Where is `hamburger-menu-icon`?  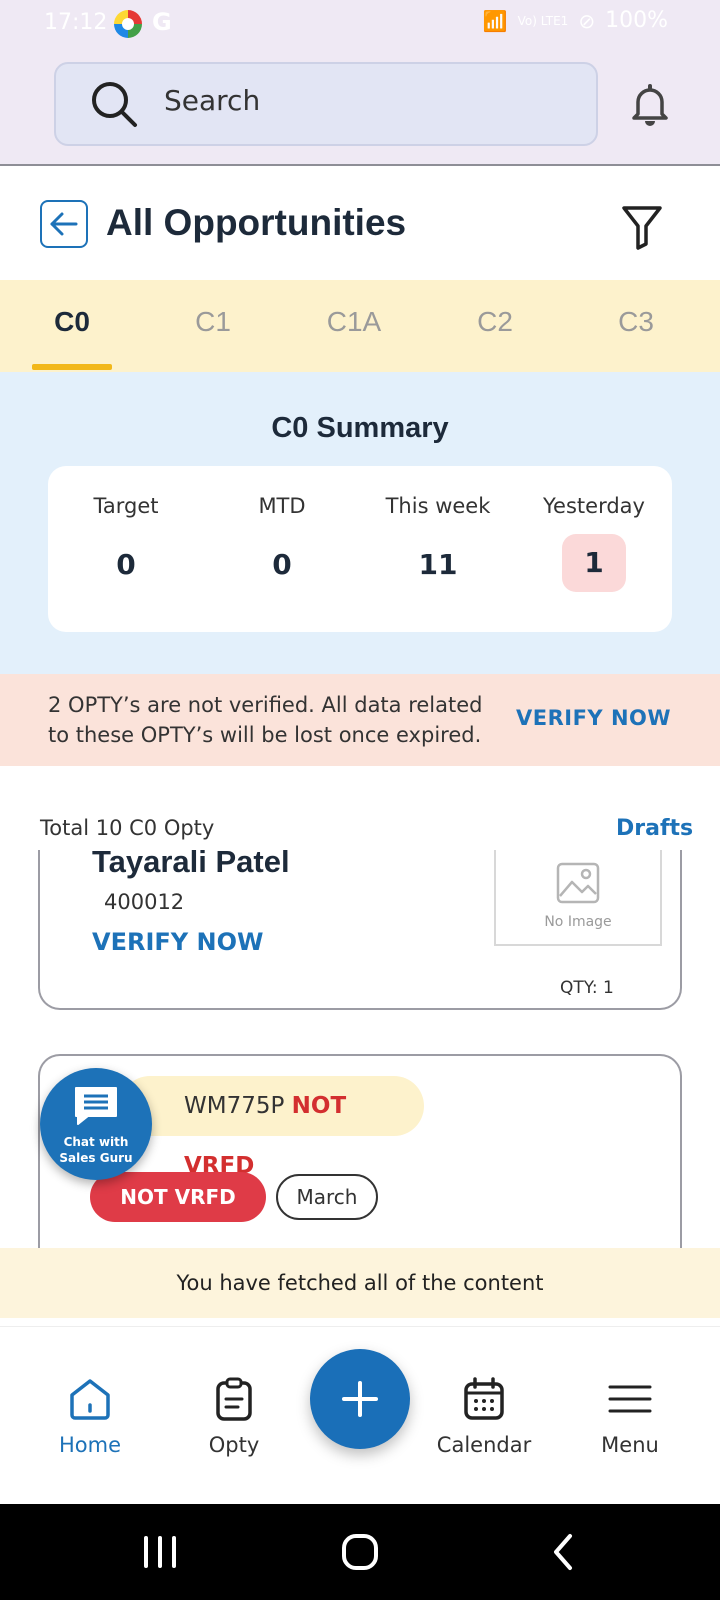
hamburger-menu-icon is located at coordinates (630, 1399).